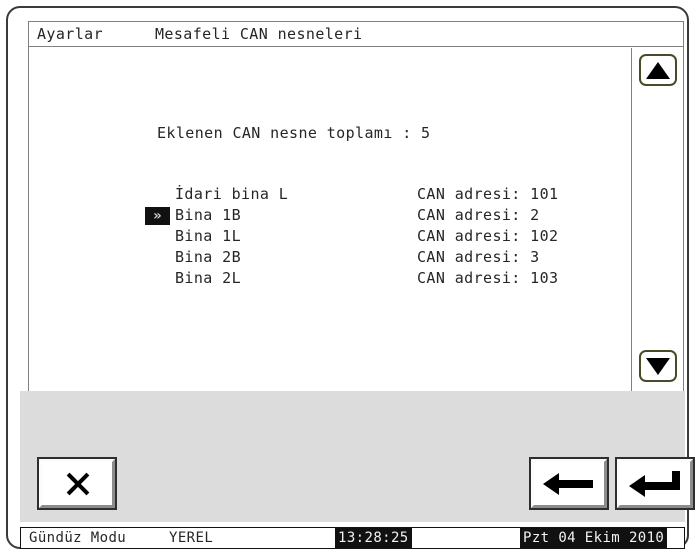 The height and width of the screenshot is (555, 695). I want to click on list-item-name: Bina 2L, so click(208, 278).